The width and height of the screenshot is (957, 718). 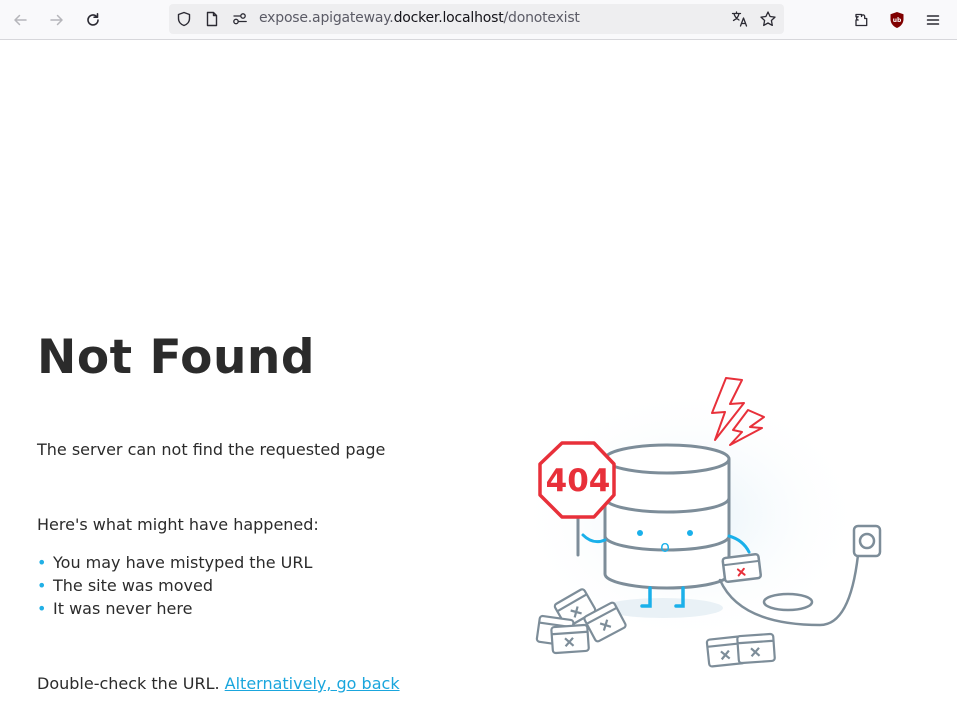 I want to click on reason-text: The site was moved, so click(x=133, y=585).